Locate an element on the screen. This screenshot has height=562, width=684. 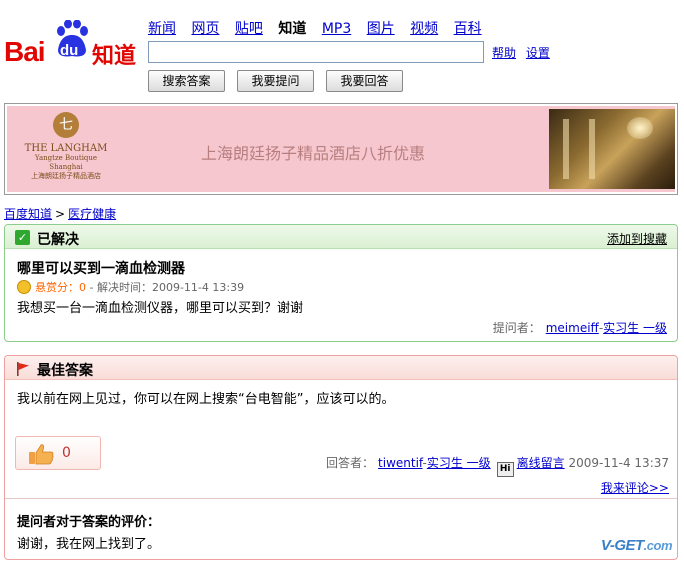
answerer-name-link: tiwentif is located at coordinates (400, 463).